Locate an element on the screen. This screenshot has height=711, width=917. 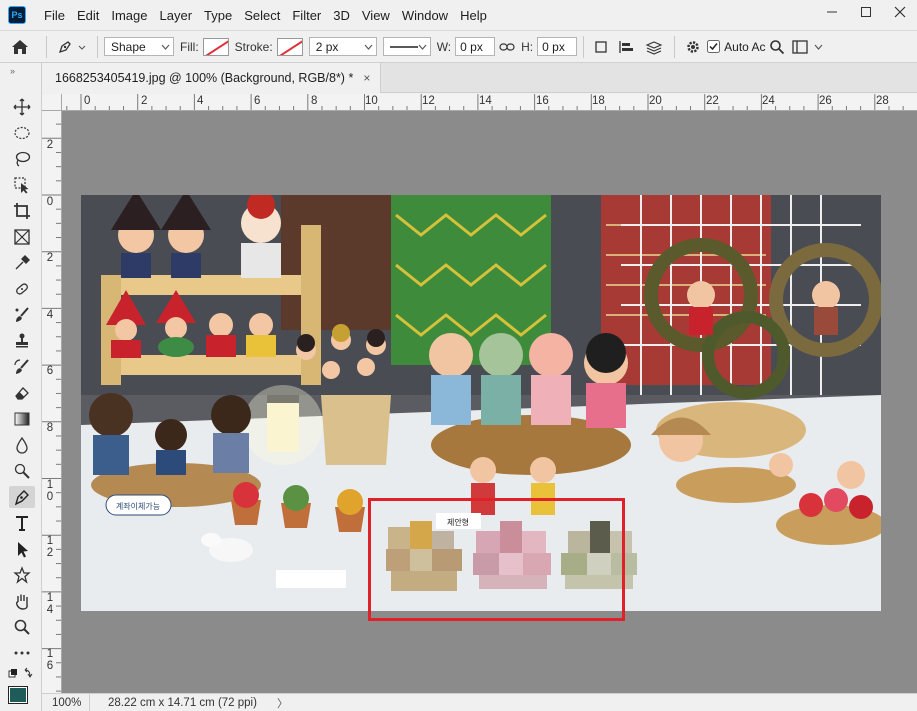
pen-tool-icon is located at coordinates (72, 46).